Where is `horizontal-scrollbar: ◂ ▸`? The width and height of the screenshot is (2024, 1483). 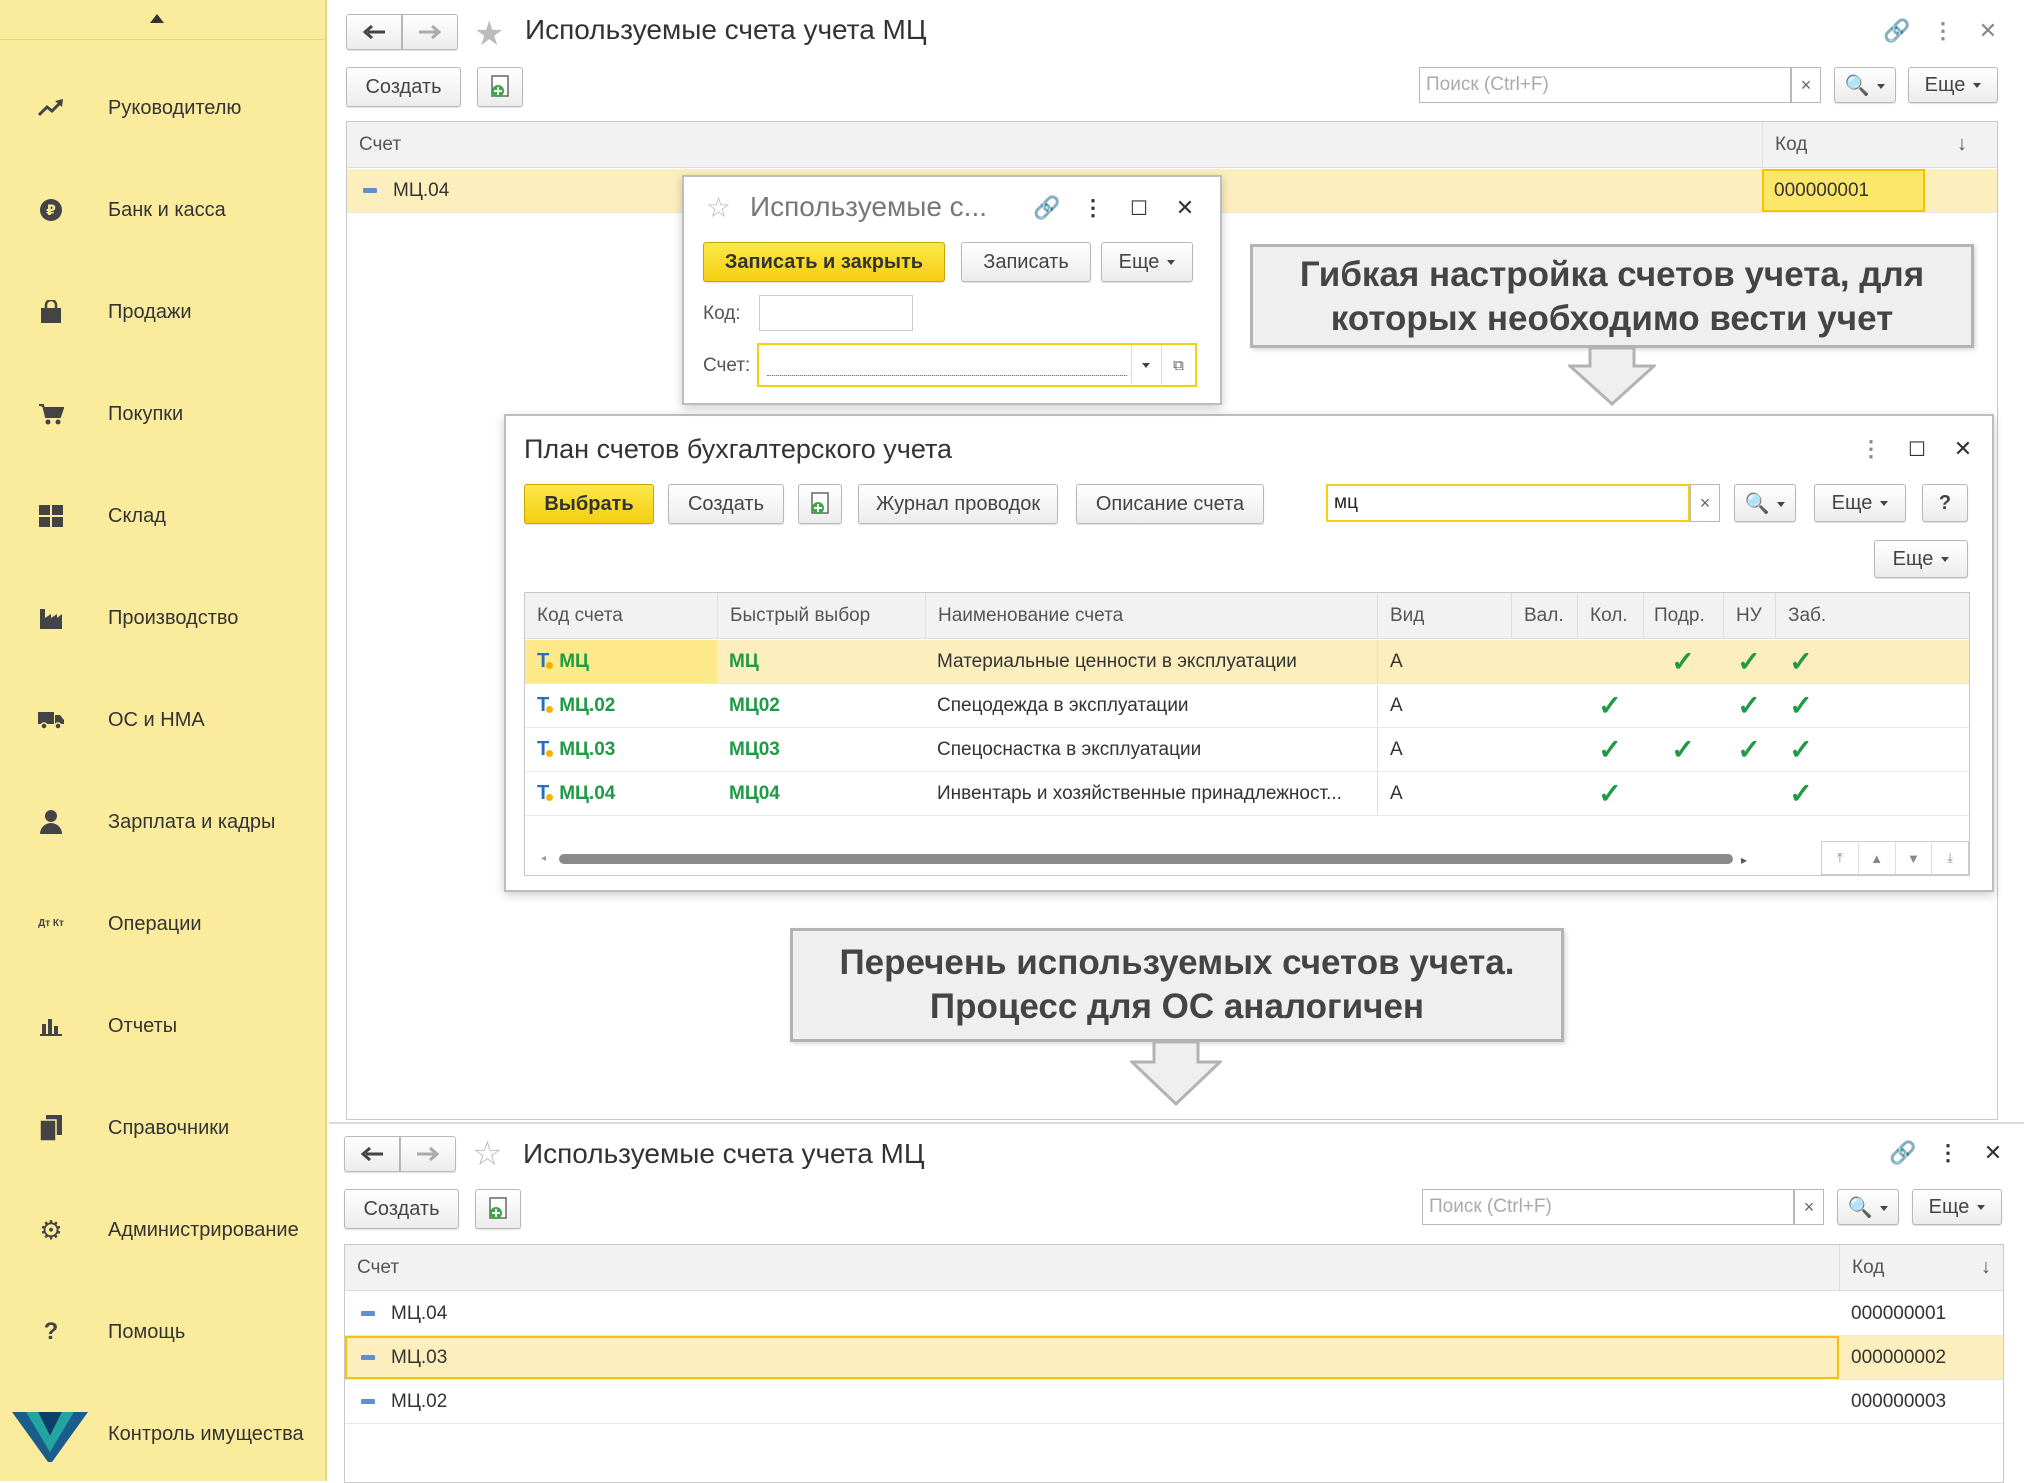
horizontal-scrollbar: ◂ ▸ is located at coordinates (1146, 860).